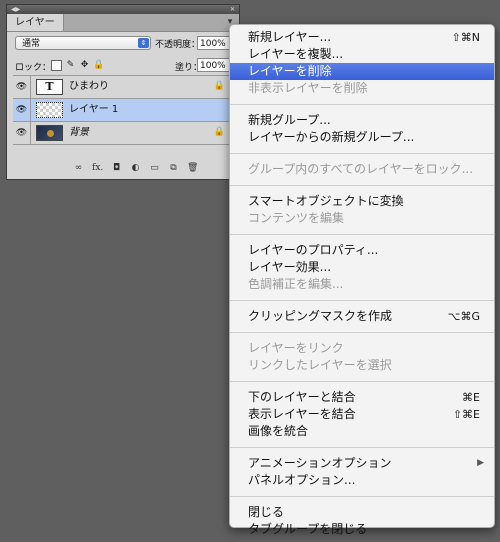 The width and height of the screenshot is (500, 542). I want to click on shortcut-label: ⌥⌘G, so click(463, 316).